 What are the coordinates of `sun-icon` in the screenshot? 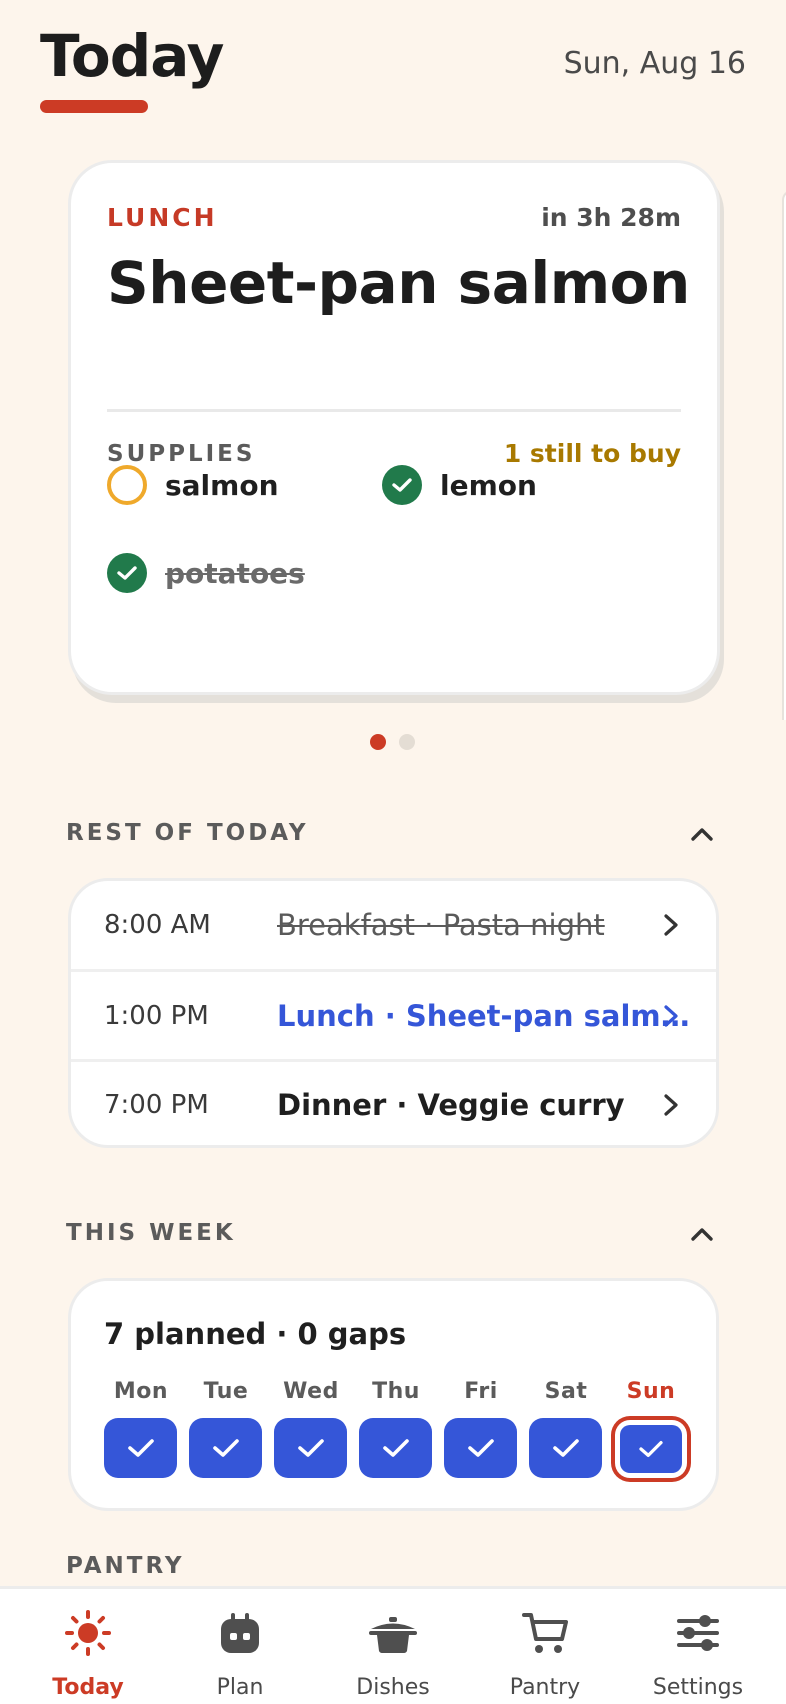 It's located at (88, 1633).